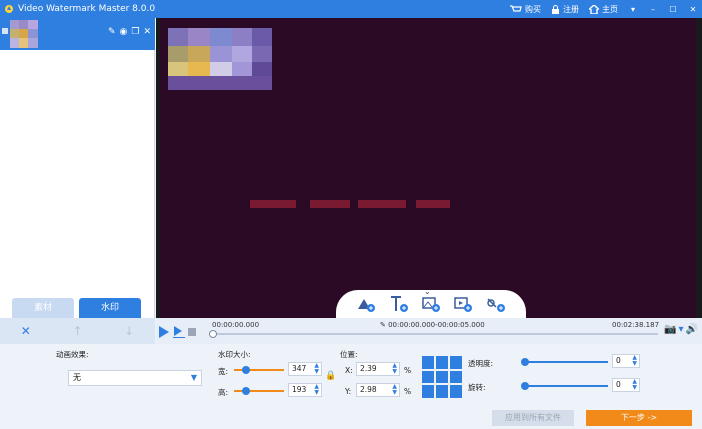  I want to click on tab-material: 素材, so click(43, 308).